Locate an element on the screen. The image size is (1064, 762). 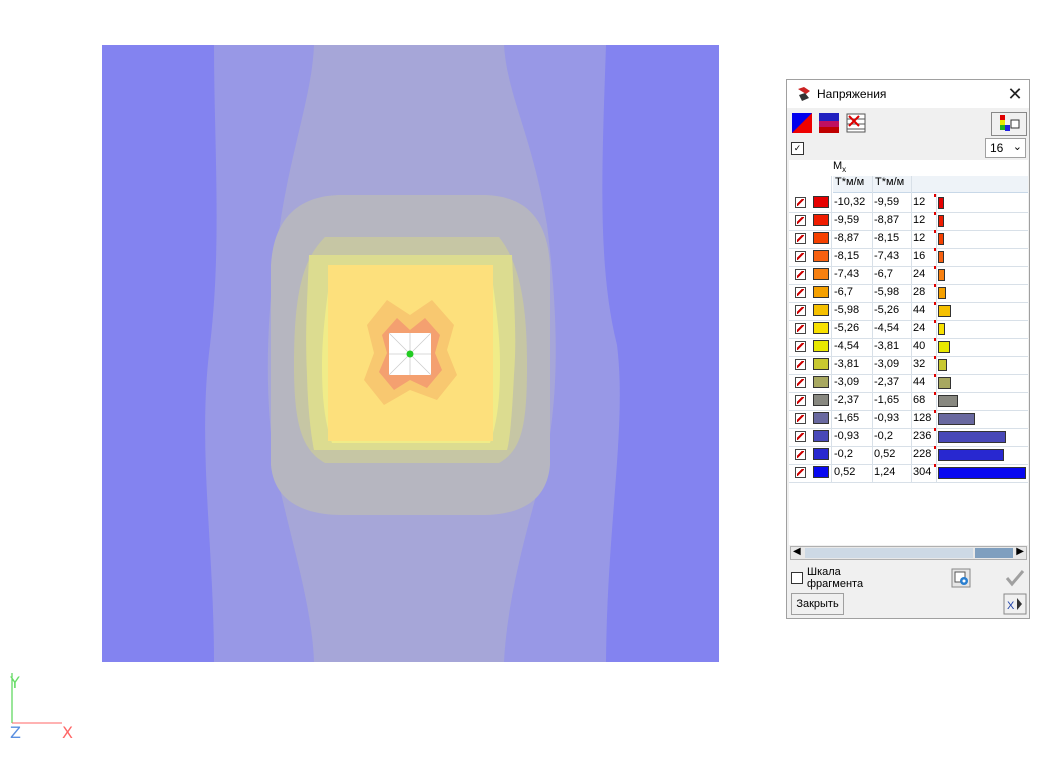
range-from-value: -5,98 is located at coordinates (847, 310).